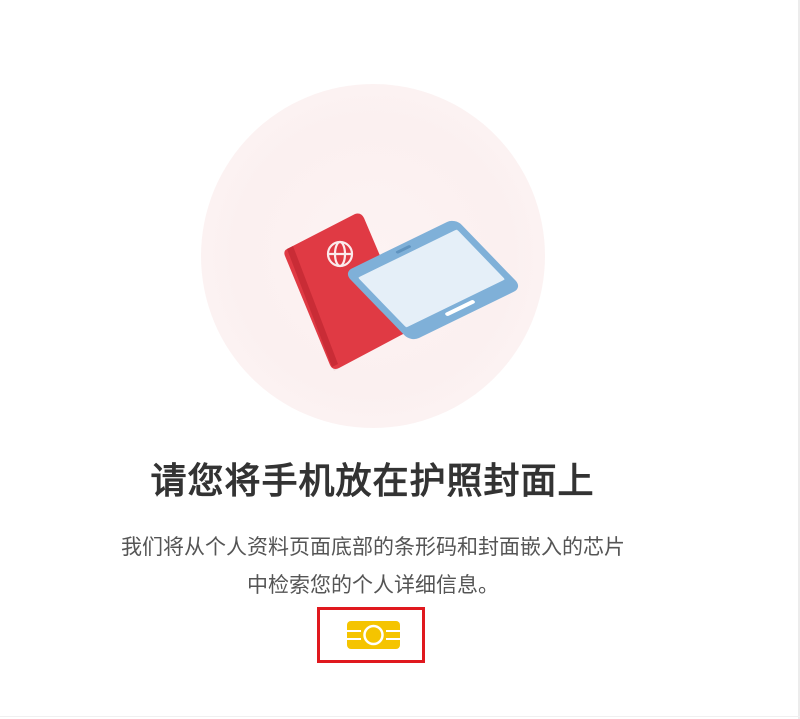  I want to click on instruction-title: 请您将手机放在护照封面上, so click(372, 481).